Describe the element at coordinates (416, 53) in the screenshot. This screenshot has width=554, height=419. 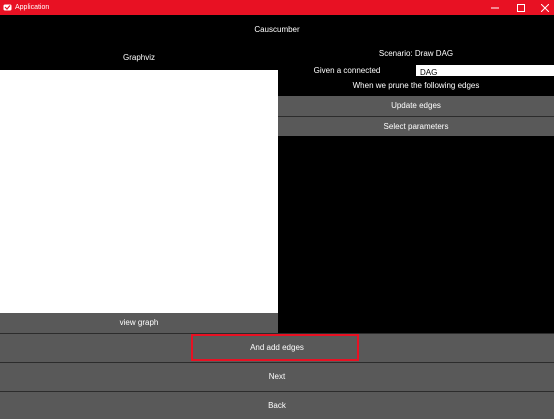
I see `scenario-label: Scenario: Draw DAG` at that location.